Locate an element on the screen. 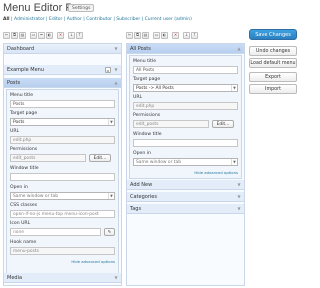 This screenshot has height=288, width=320. menu-title-field: All Posts is located at coordinates (185, 70).